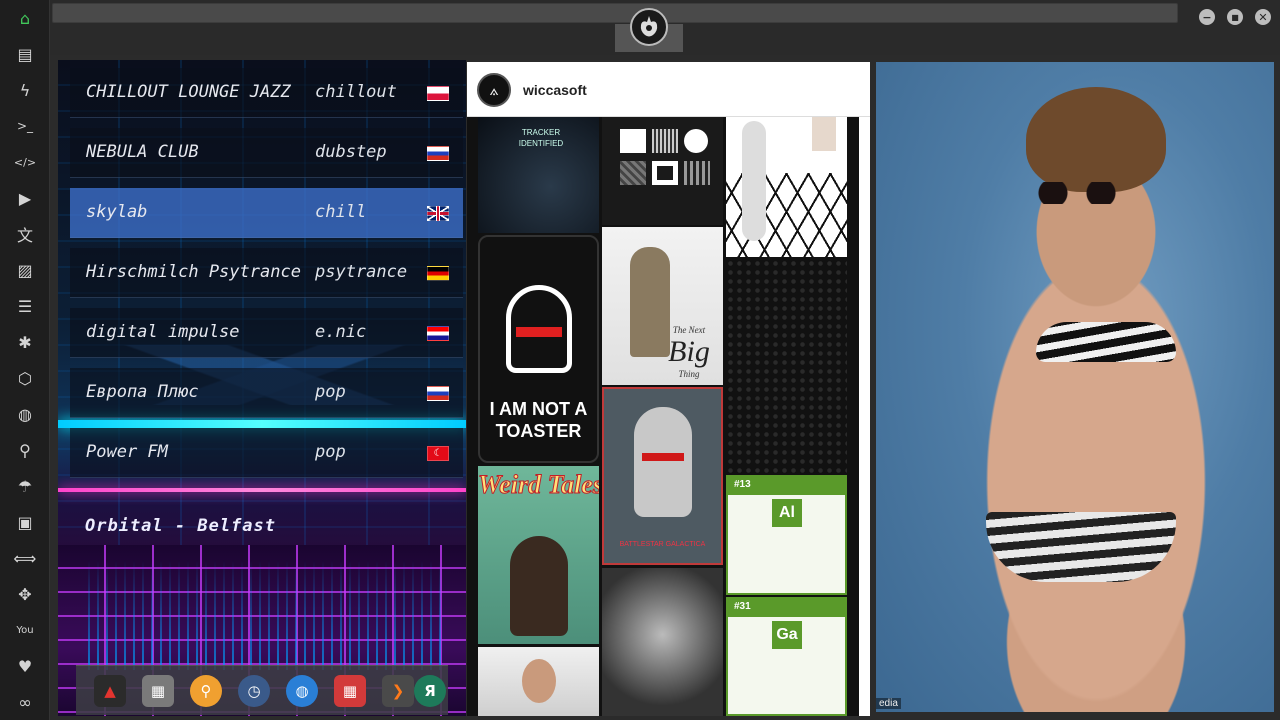  What do you see at coordinates (494, 90) in the screenshot?
I see `user-avatar: ⟑` at bounding box center [494, 90].